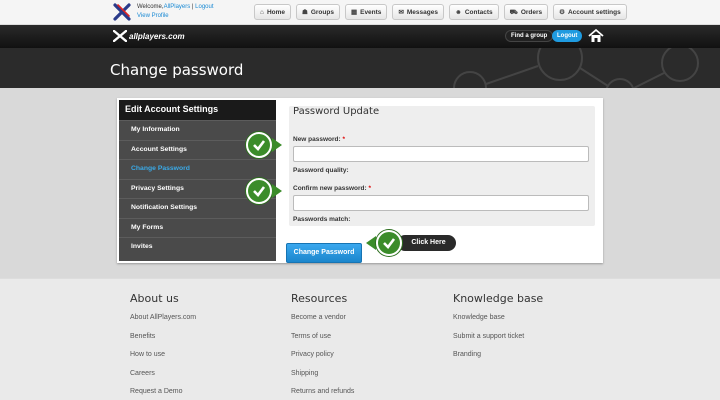 The width and height of the screenshot is (720, 400). Describe the element at coordinates (157, 36) in the screenshot. I see `brand-name: allplayers.com` at that location.